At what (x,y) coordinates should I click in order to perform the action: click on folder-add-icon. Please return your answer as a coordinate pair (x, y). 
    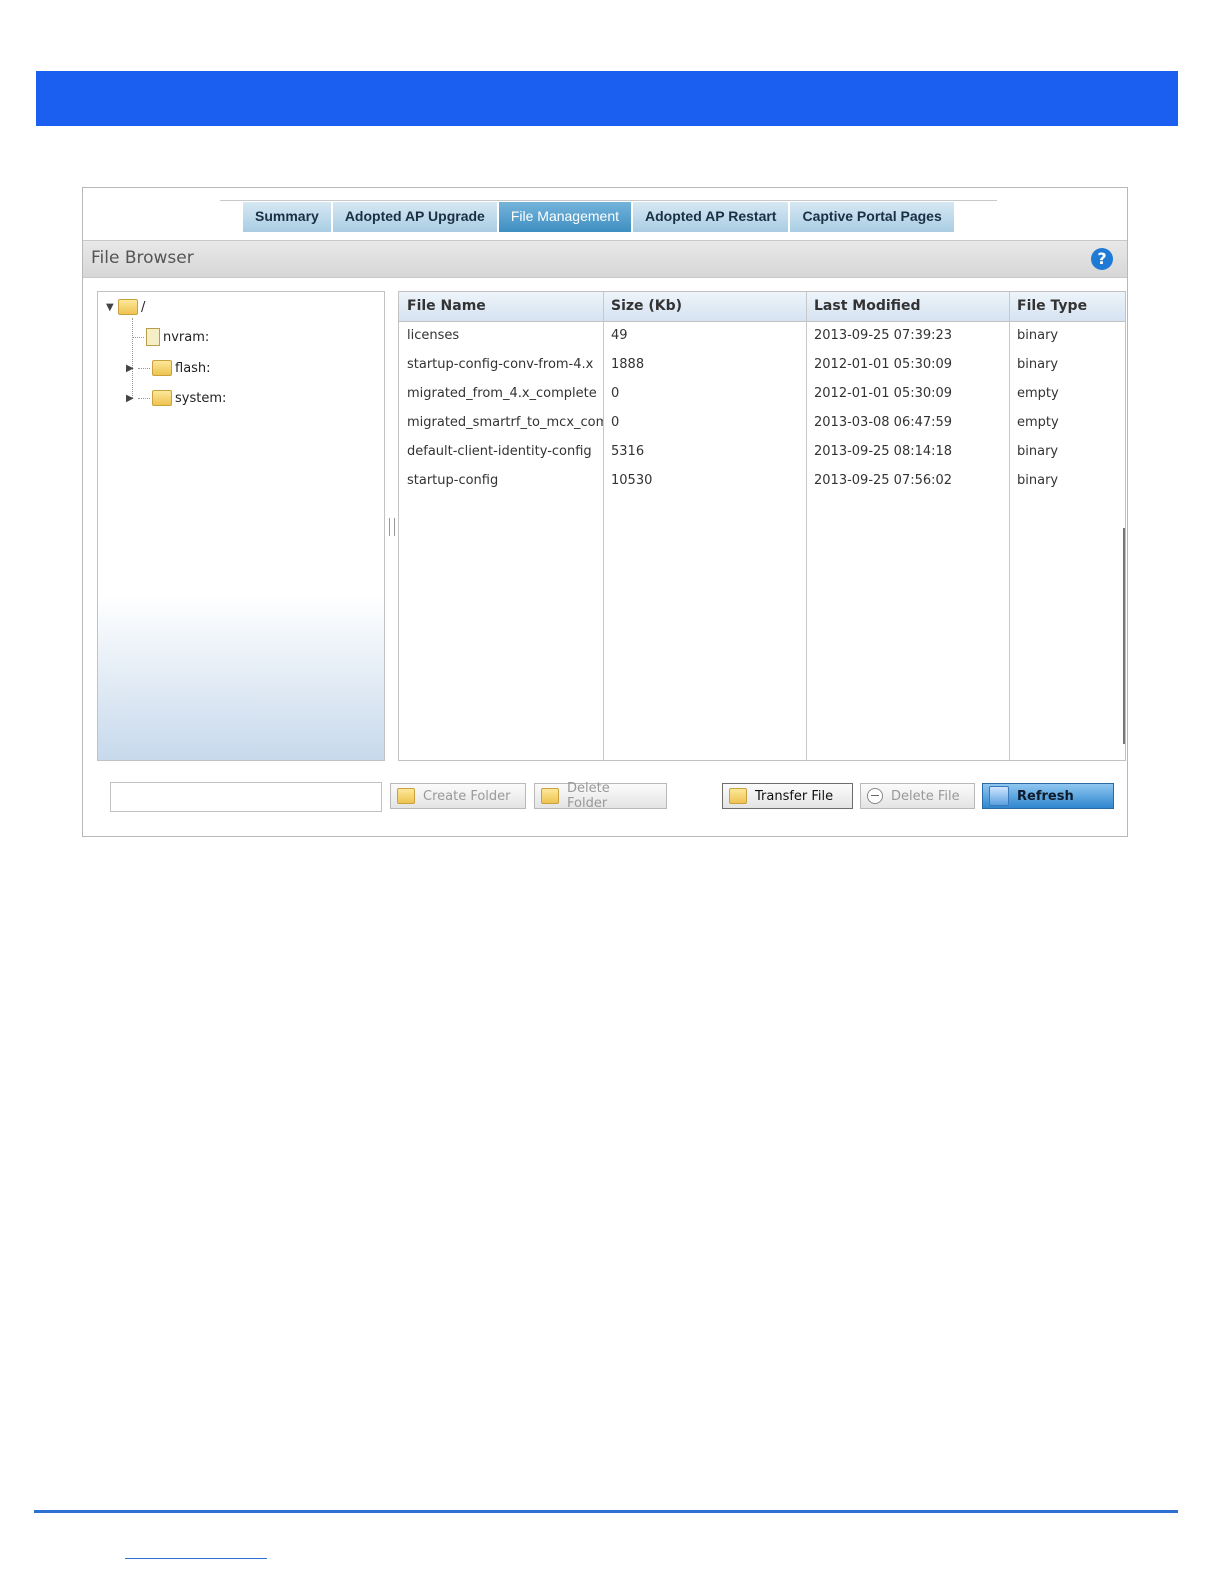
    Looking at the image, I should click on (406, 796).